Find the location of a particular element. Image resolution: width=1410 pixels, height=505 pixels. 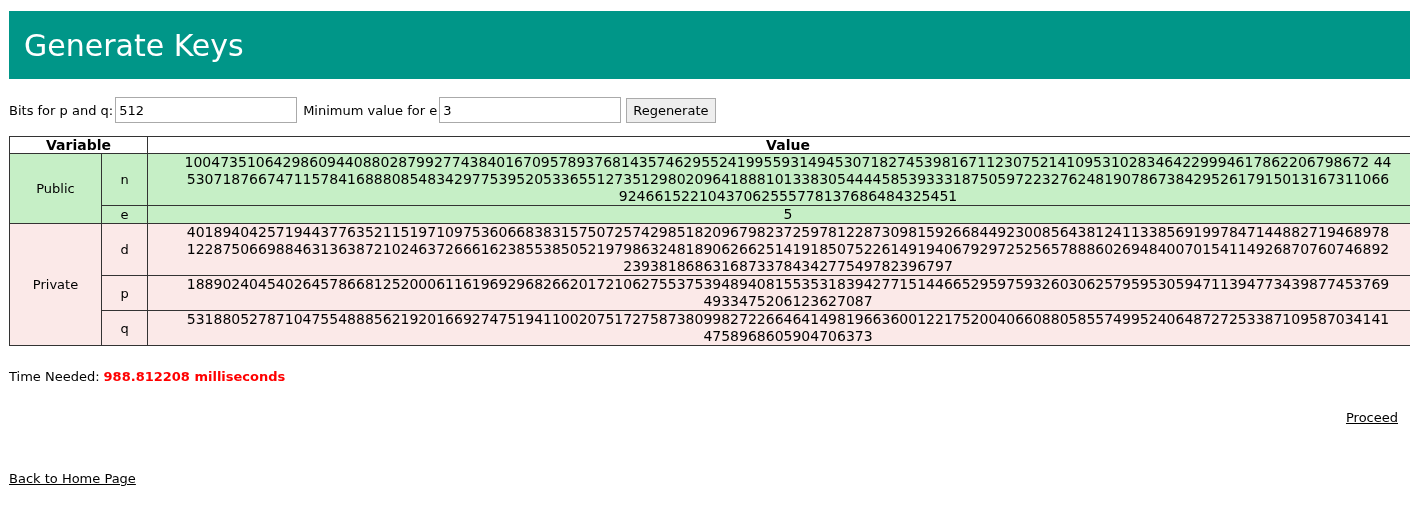

variable-cell: q is located at coordinates (124, 328).